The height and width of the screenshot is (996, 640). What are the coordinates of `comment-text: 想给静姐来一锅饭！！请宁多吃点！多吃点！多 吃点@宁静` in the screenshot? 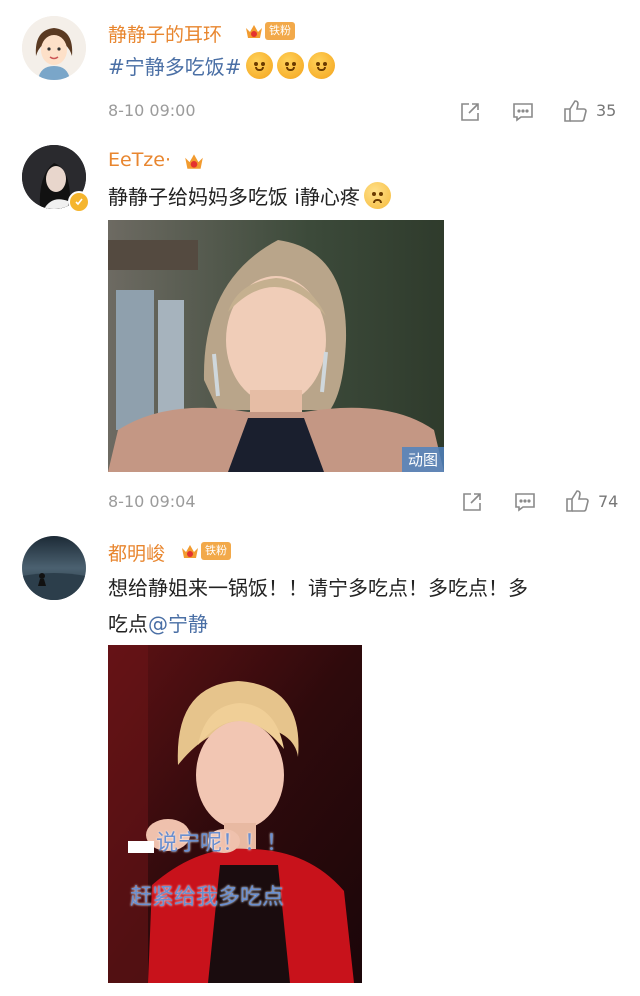 It's located at (363, 606).